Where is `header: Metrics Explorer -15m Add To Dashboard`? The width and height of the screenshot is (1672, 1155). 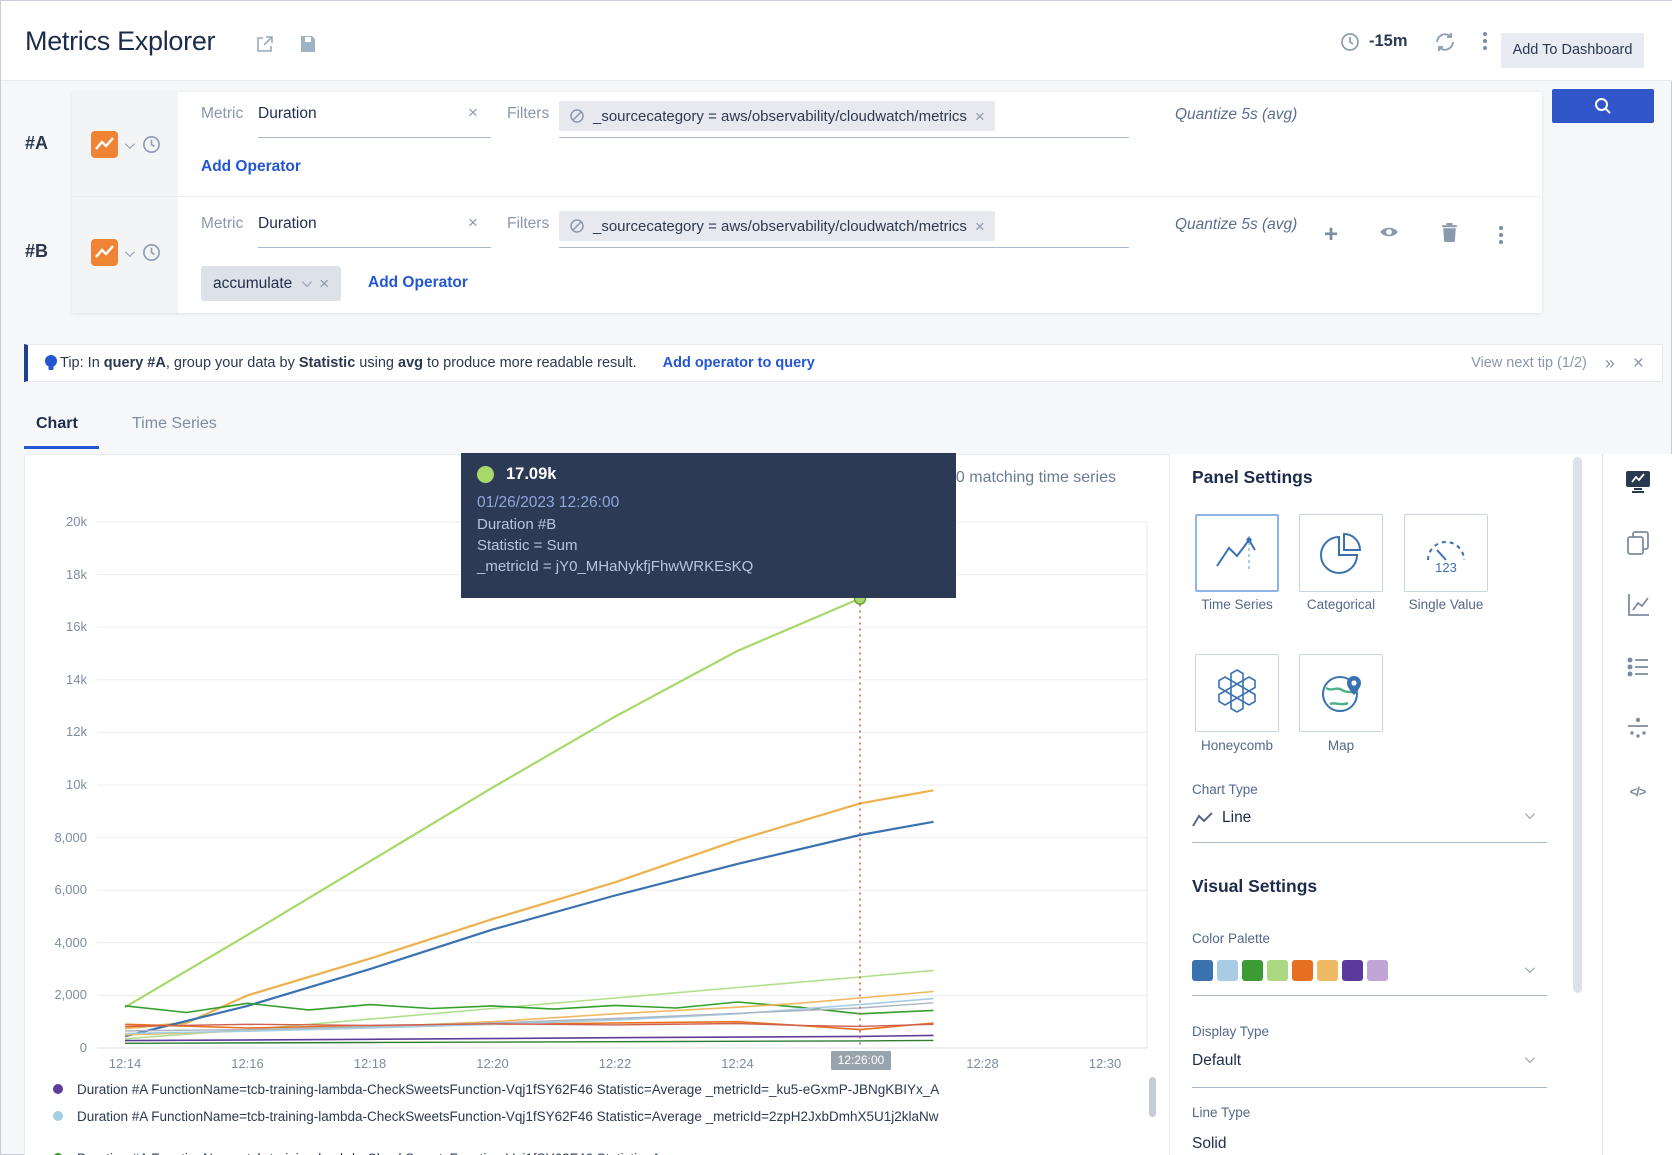
header: Metrics Explorer -15m Add To Dashboard is located at coordinates (836, 41).